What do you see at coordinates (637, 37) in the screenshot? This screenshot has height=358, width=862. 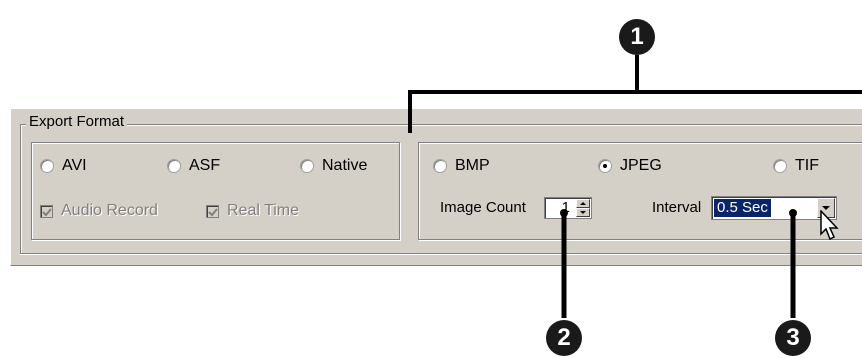 I see `callout-badge-1: 1` at bounding box center [637, 37].